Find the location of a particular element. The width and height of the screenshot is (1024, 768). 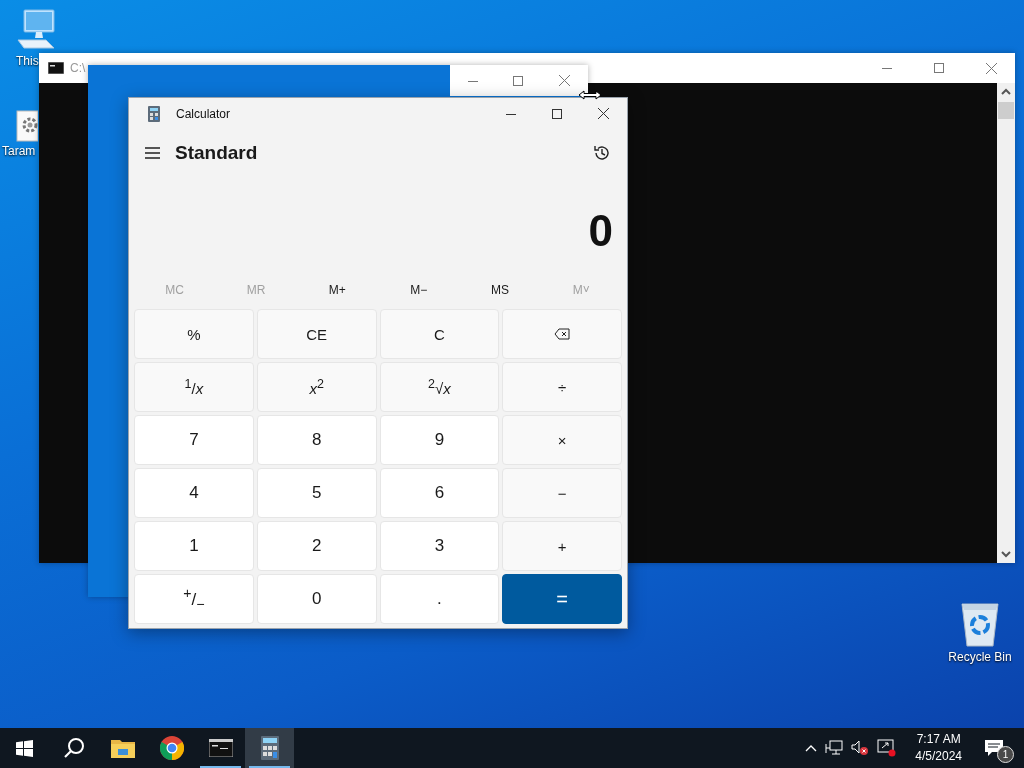

menu-icon is located at coordinates (152, 152).